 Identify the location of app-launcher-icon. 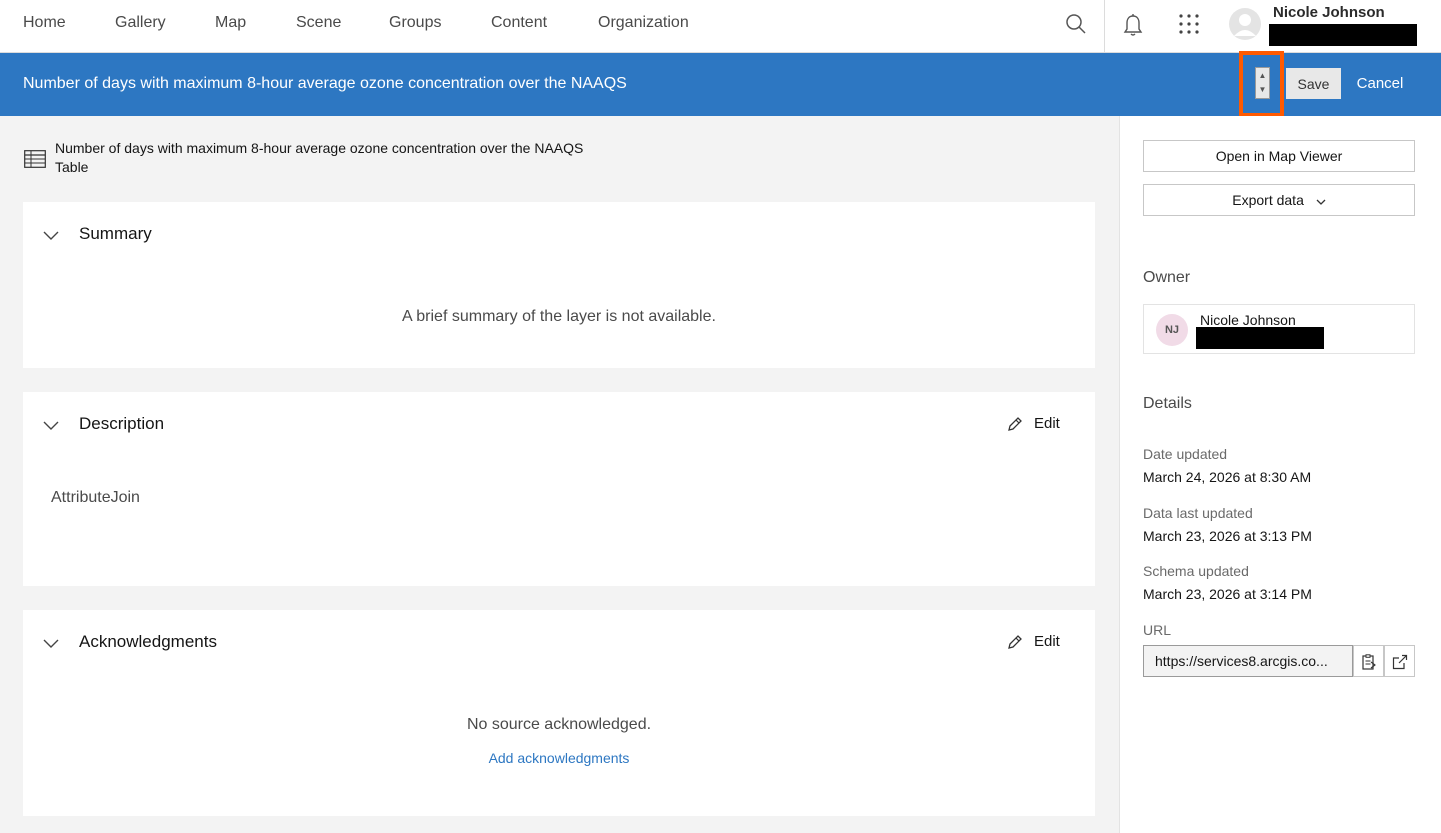
(1189, 26).